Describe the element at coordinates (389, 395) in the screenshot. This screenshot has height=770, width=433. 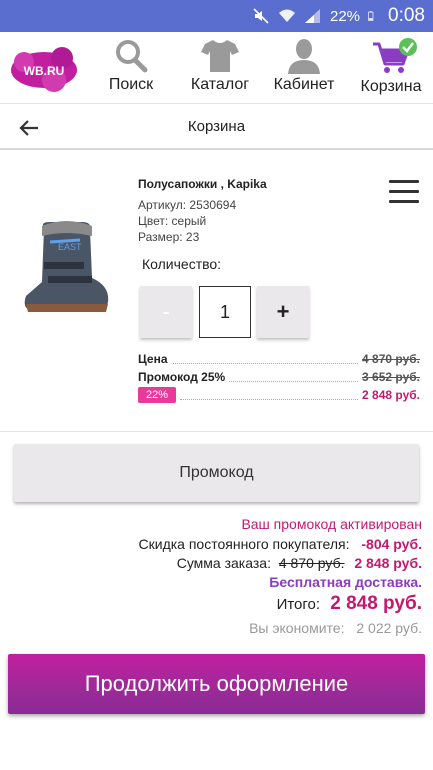
I see `final-price-value: 2 848 руб.` at that location.